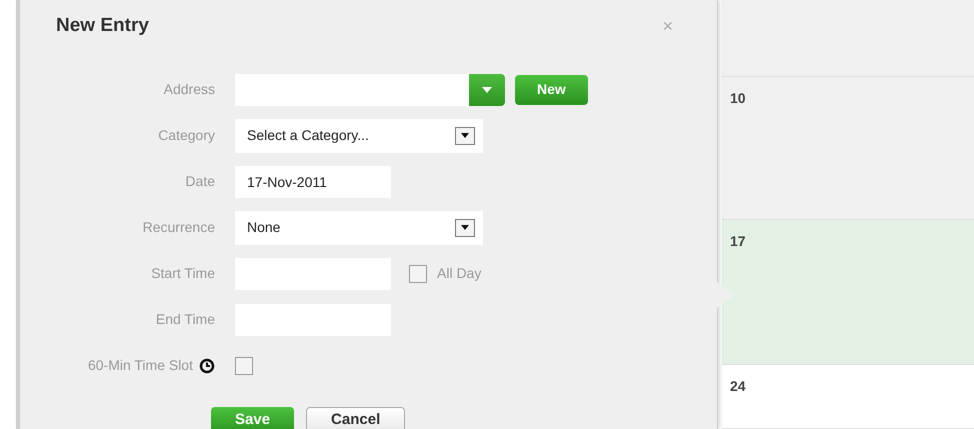  What do you see at coordinates (738, 386) in the screenshot?
I see `day-number: 24` at bounding box center [738, 386].